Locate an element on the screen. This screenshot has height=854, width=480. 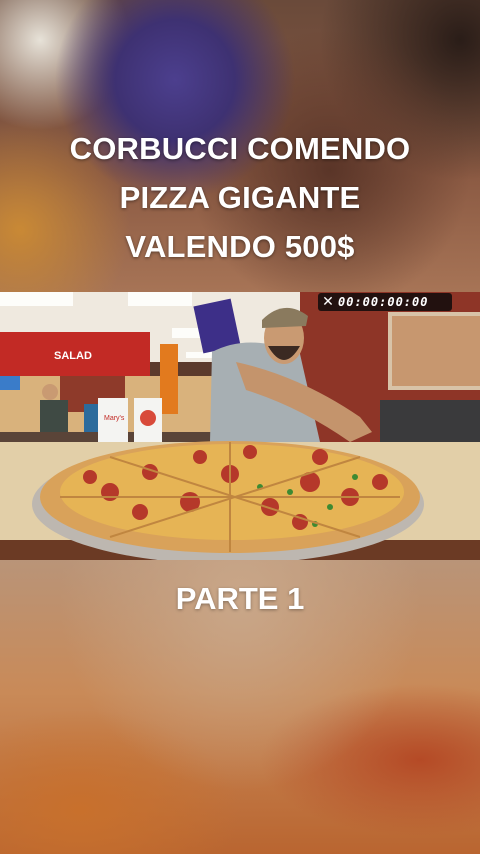
headline-line-1: CORBUCCI COMENDO is located at coordinates (240, 148).